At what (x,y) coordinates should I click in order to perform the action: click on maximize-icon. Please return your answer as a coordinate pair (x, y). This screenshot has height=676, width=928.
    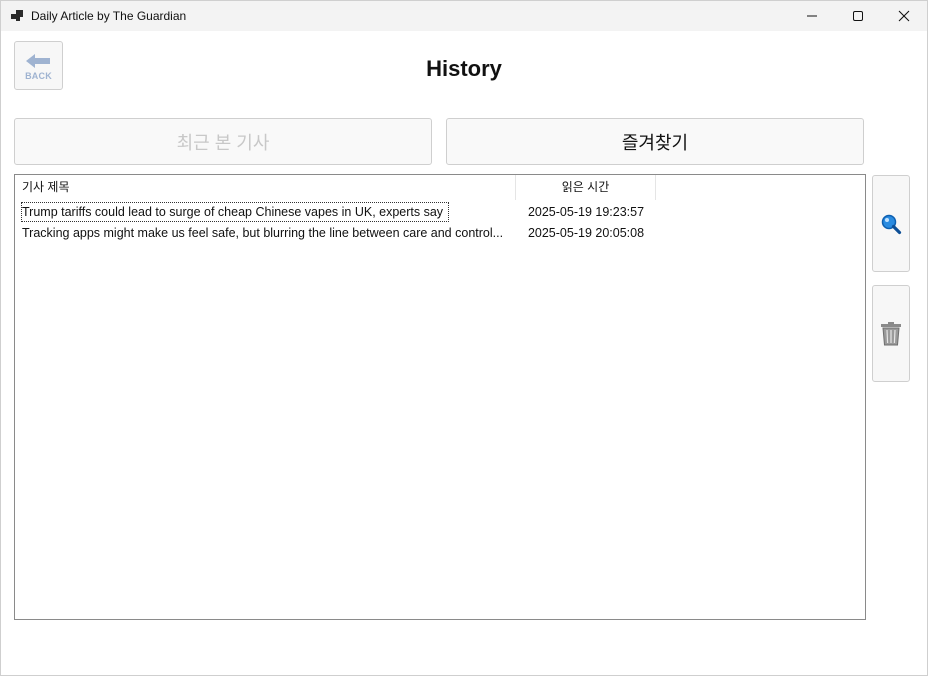
    Looking at the image, I should click on (858, 16).